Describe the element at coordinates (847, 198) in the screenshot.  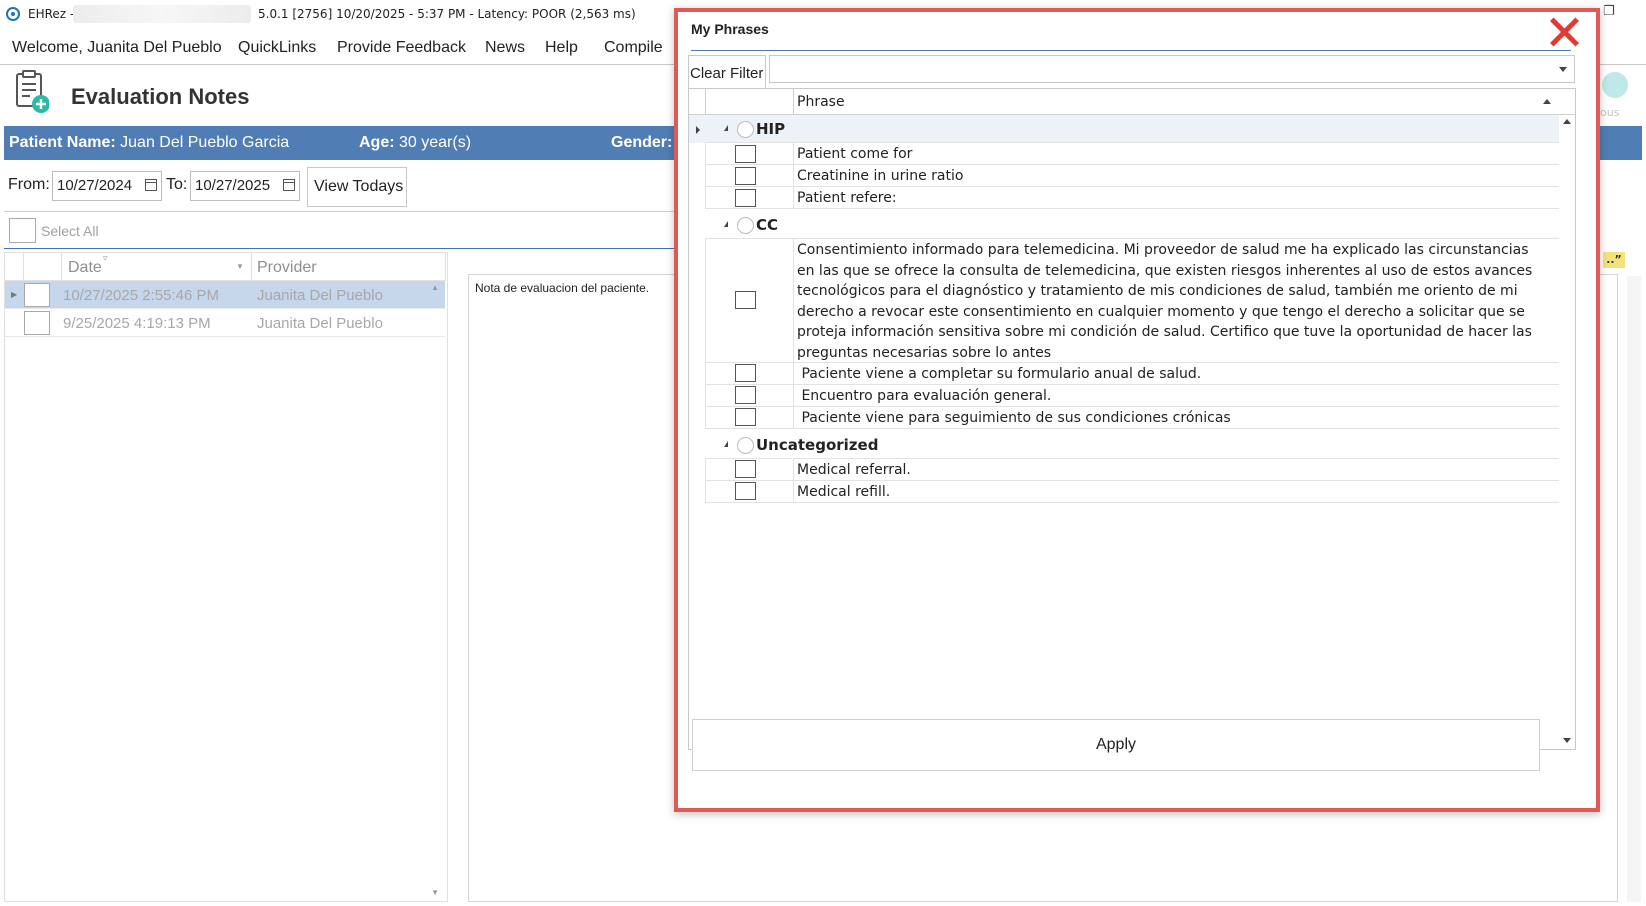
I see `phrase-text: Patient refere:` at that location.